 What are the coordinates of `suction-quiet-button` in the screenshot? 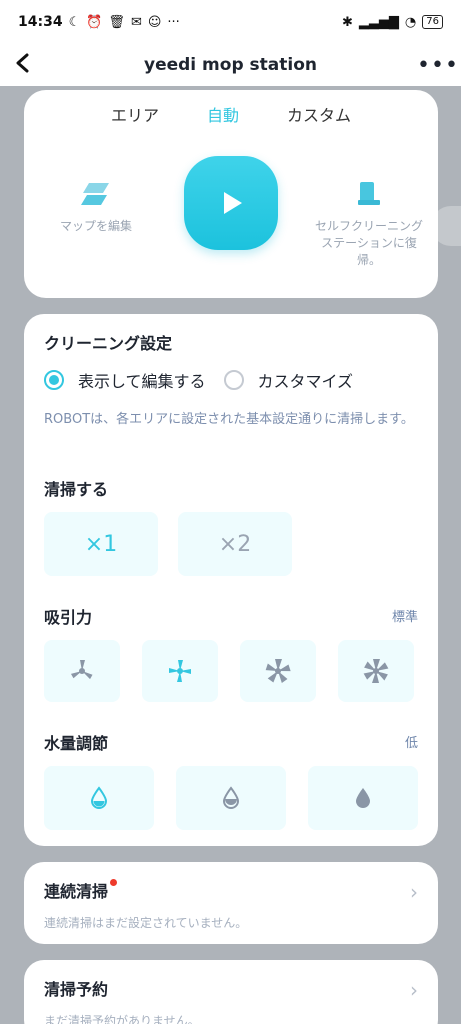 It's located at (82, 671).